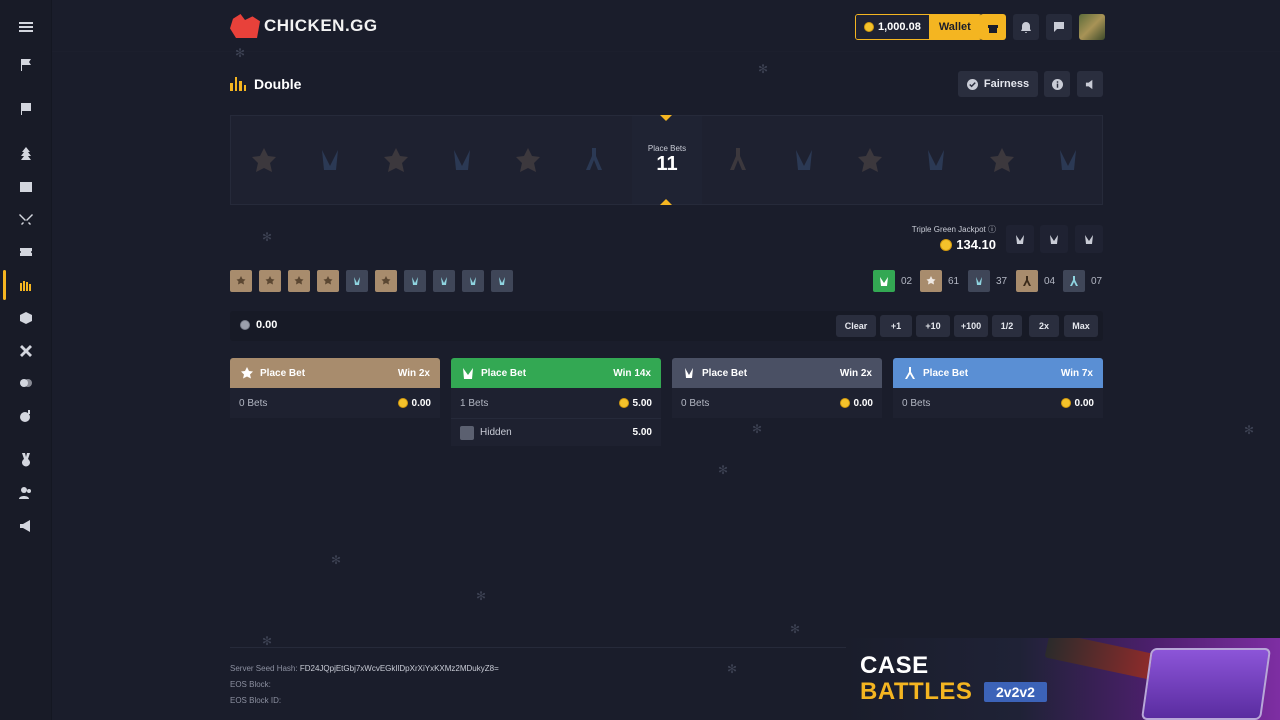  I want to click on inbox-icon, so click(26, 187).